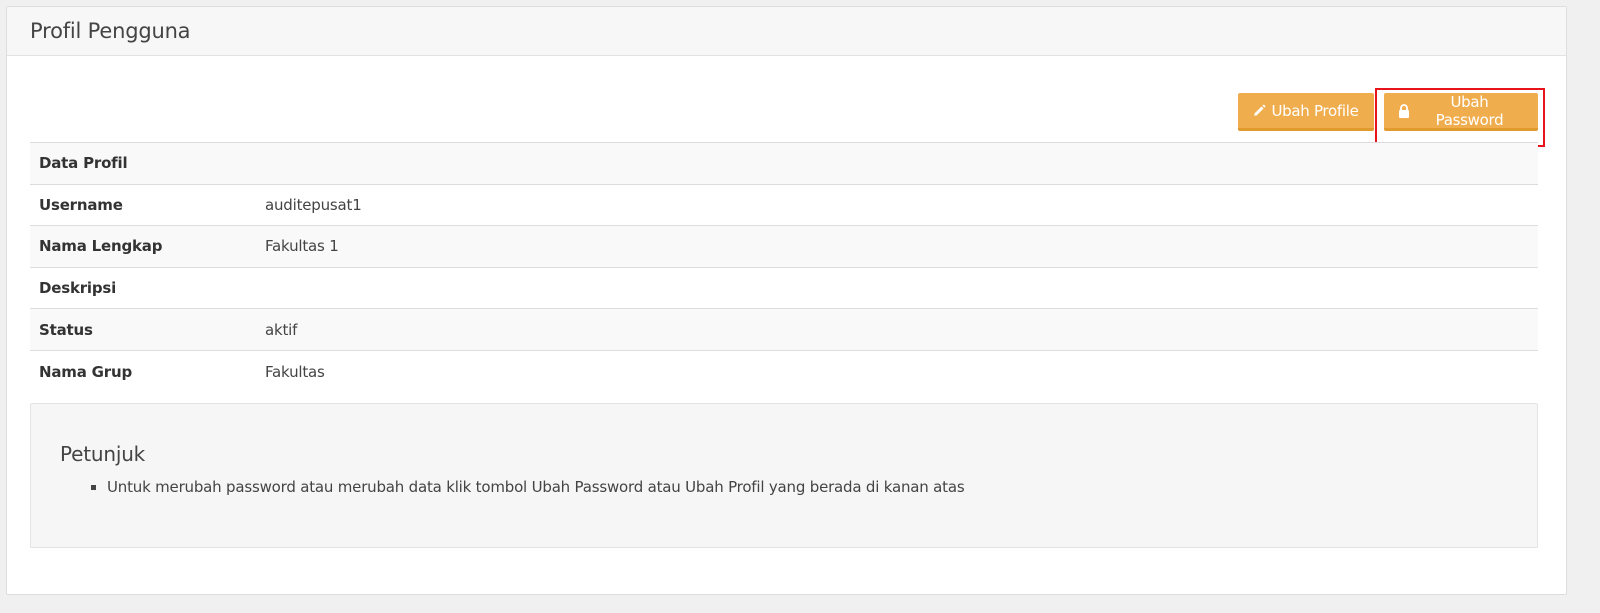 The image size is (1600, 613). I want to click on section-header: Data Profil, so click(784, 163).